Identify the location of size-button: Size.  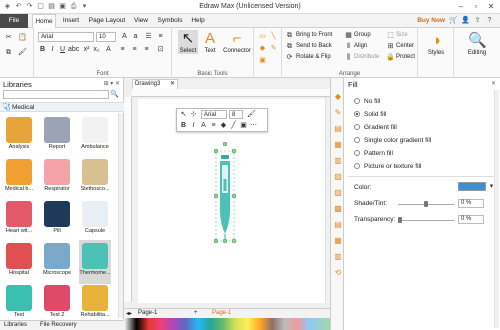
(402, 35).